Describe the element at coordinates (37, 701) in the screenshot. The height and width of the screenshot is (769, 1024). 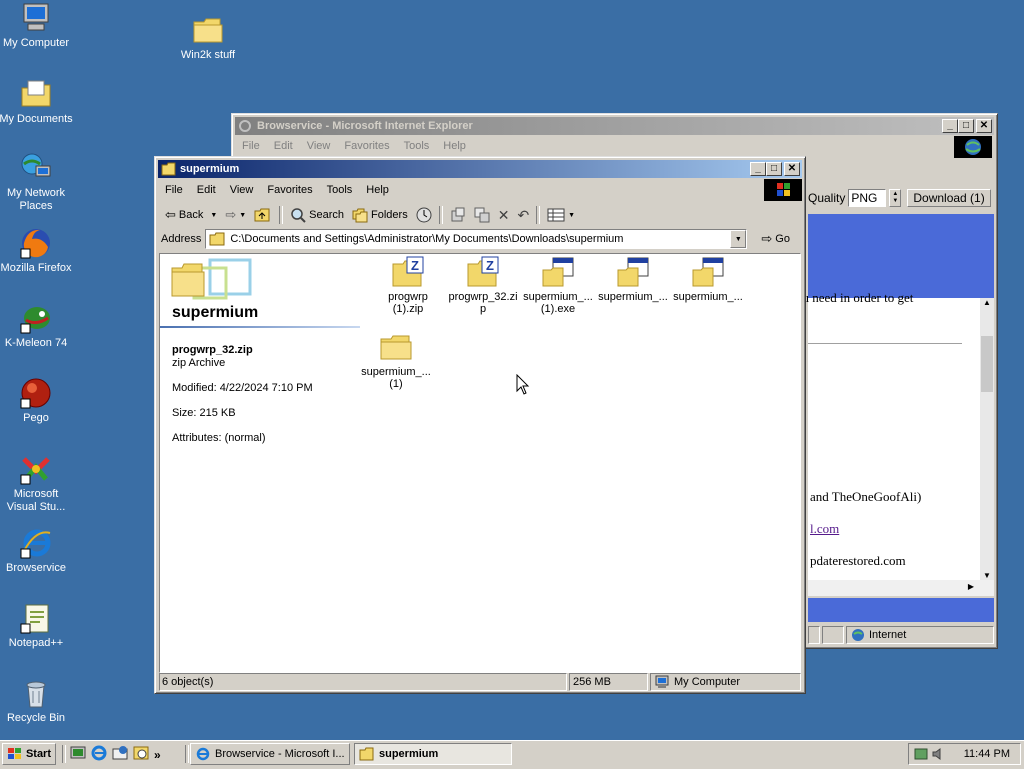
I see `desktop-icon-recycle-bin: Recycle Bin` at that location.